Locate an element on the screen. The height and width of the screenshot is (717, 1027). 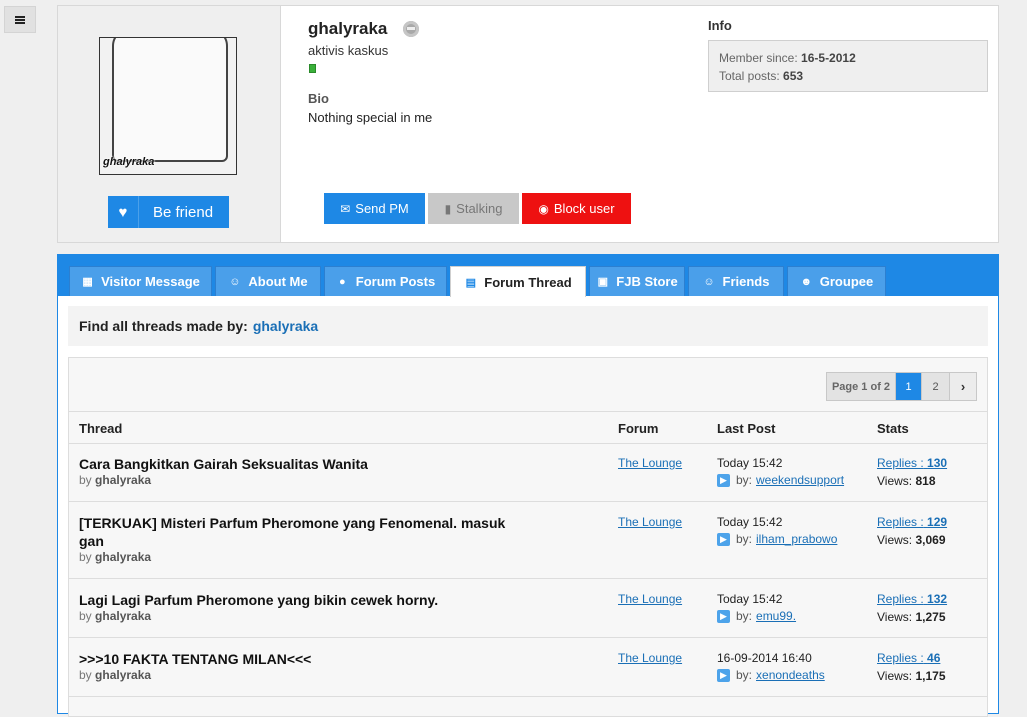
user-title: aktivis kaskus is located at coordinates (348, 50).